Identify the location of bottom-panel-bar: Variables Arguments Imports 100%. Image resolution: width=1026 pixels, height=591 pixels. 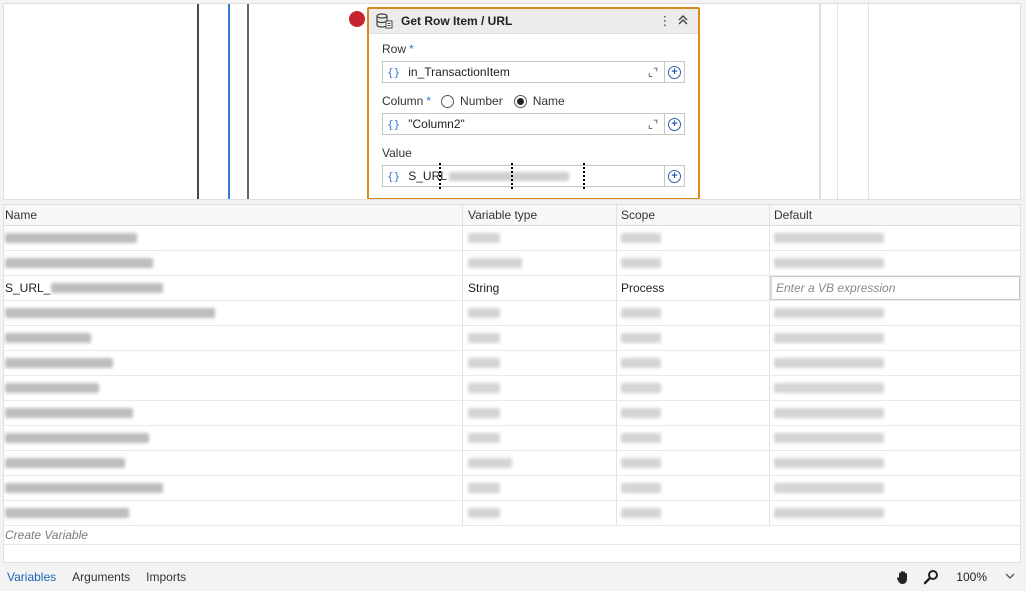
(512, 577).